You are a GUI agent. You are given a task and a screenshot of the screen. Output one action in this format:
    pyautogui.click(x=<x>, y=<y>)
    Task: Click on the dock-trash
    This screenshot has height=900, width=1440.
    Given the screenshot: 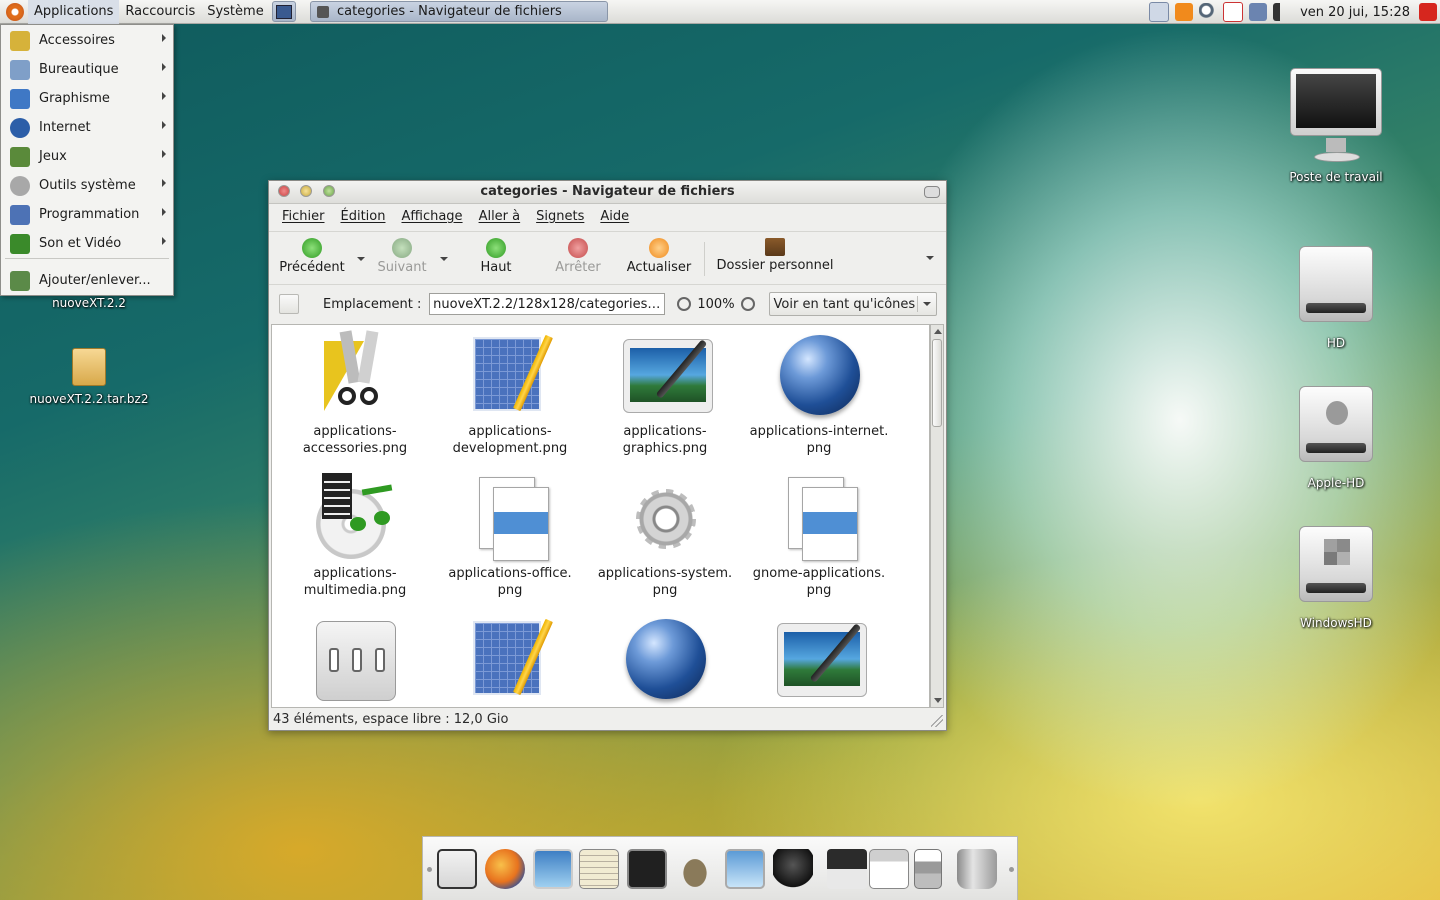 What is the action you would take?
    pyautogui.click(x=977, y=869)
    